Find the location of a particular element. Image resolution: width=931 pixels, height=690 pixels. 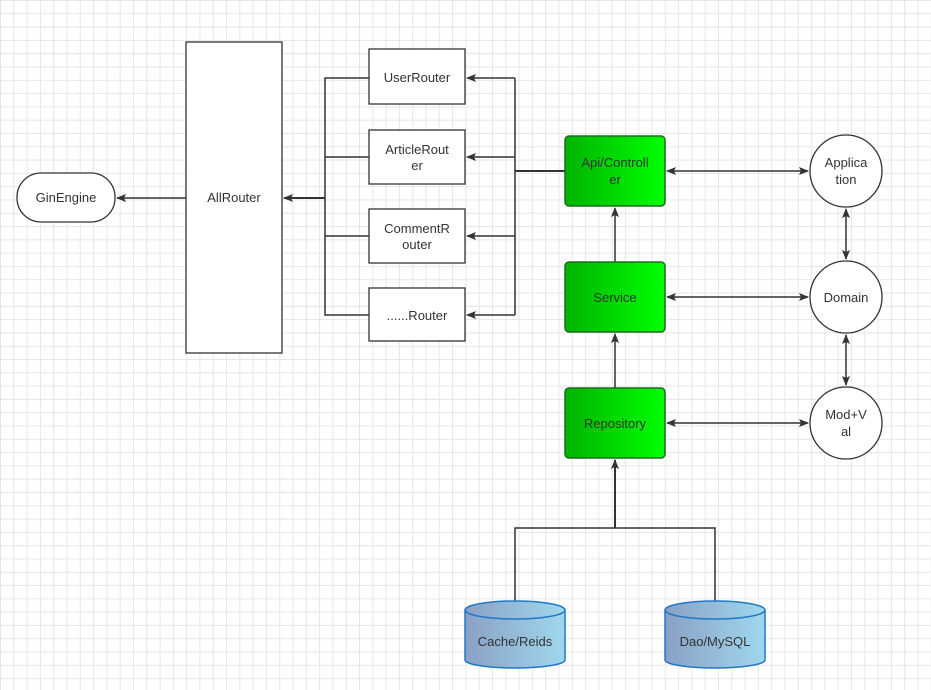

application-node: Applica tion is located at coordinates (846, 171).